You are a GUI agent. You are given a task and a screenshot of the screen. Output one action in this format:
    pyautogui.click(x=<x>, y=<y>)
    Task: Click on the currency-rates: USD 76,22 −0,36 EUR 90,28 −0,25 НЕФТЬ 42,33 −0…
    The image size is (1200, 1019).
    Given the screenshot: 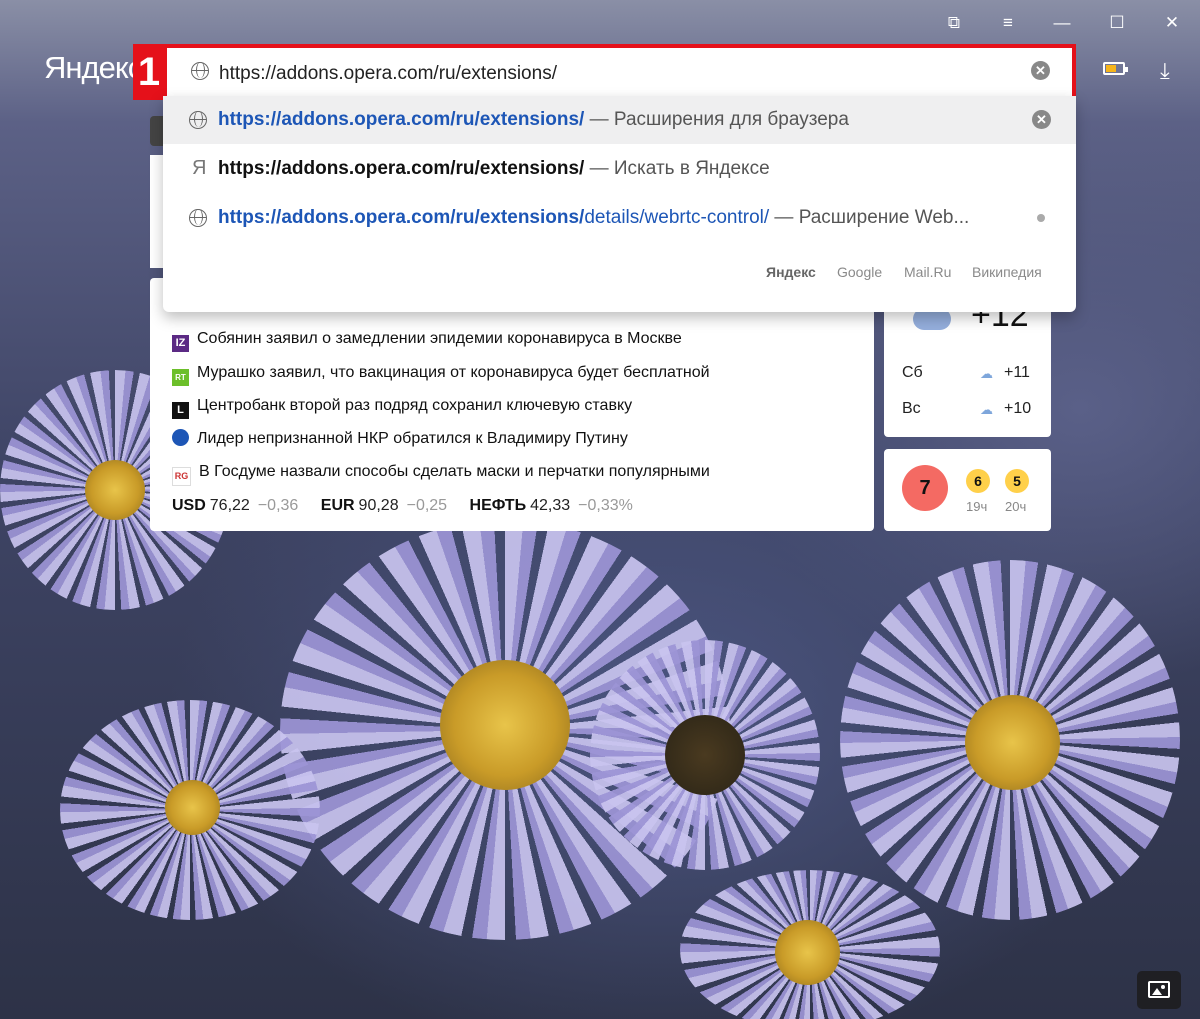 What is the action you would take?
    pyautogui.click(x=411, y=506)
    